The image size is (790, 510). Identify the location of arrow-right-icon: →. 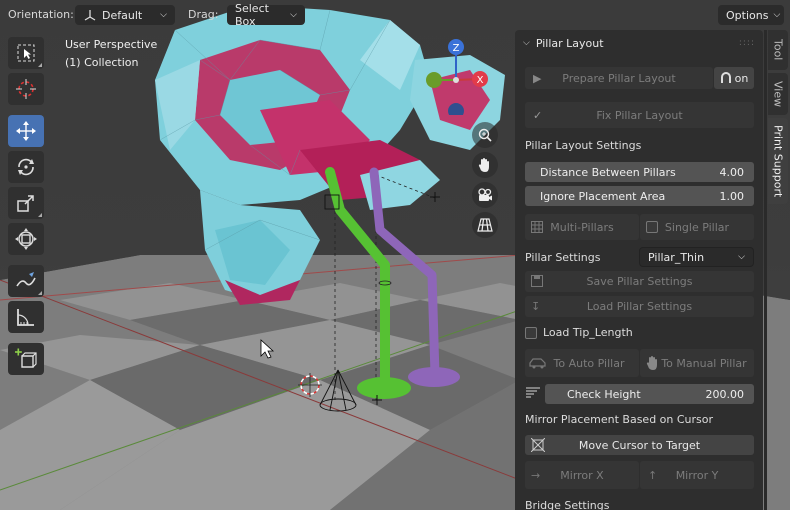
(536, 475).